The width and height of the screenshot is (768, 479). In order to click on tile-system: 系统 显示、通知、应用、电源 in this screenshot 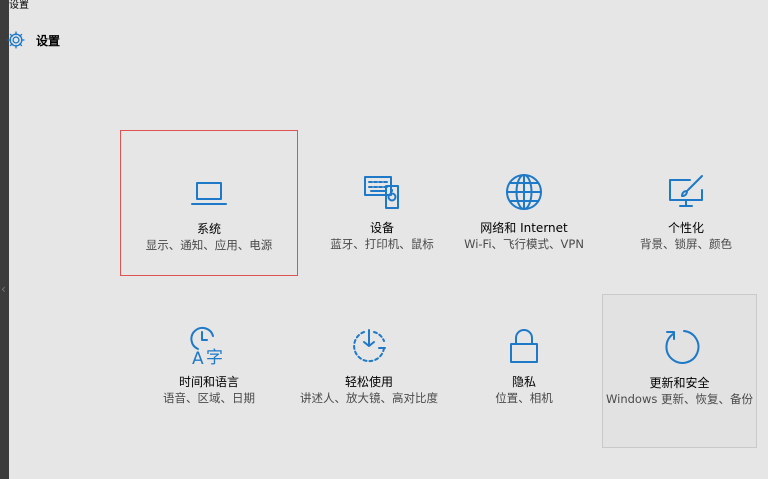, I will do `click(209, 203)`.